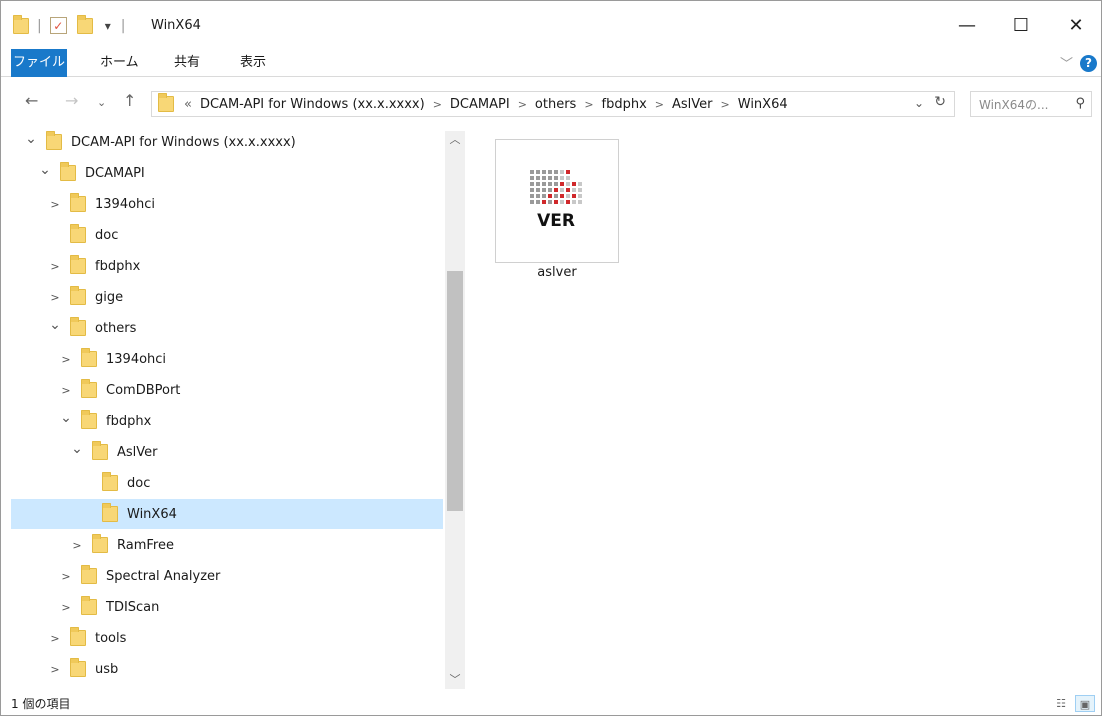 This screenshot has height=716, width=1102. What do you see at coordinates (227, 452) in the screenshot?
I see `tree-item: ⌄ AslVer` at bounding box center [227, 452].